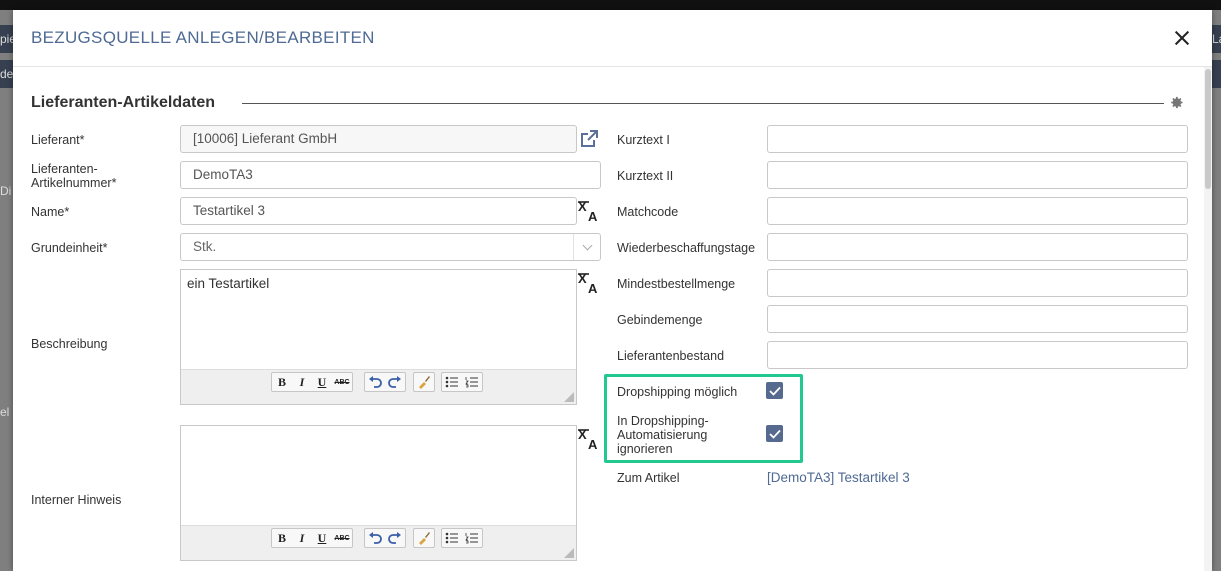 The width and height of the screenshot is (1221, 571). I want to click on lieferant-field: [10006] Lieferant GmbH, so click(378, 139).